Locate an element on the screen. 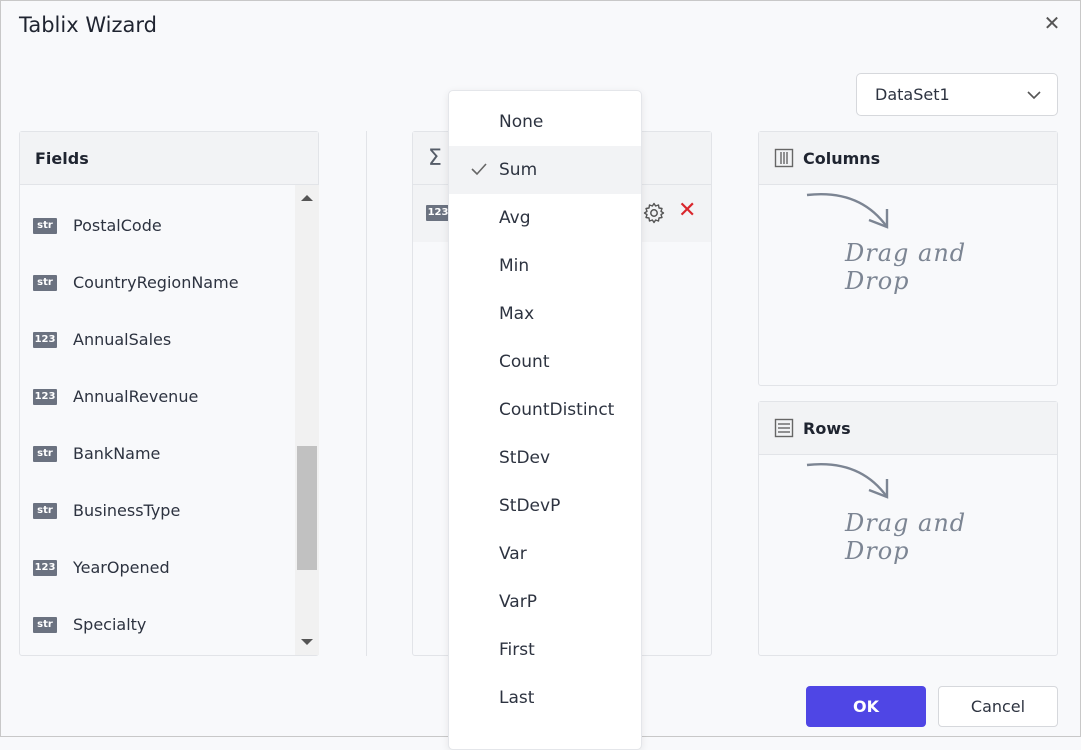  scroll-up-icon is located at coordinates (307, 198).